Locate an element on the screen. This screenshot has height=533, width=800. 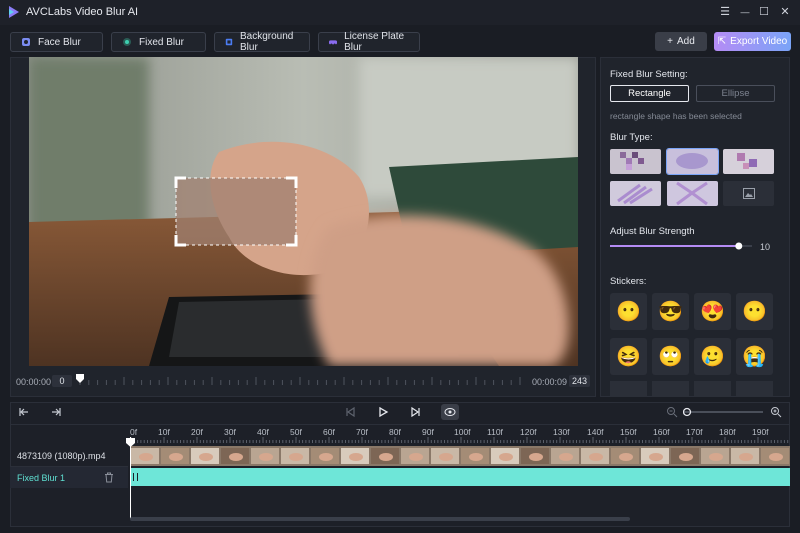
teary-smile-face-icon: 🥲 is located at coordinates (712, 357).